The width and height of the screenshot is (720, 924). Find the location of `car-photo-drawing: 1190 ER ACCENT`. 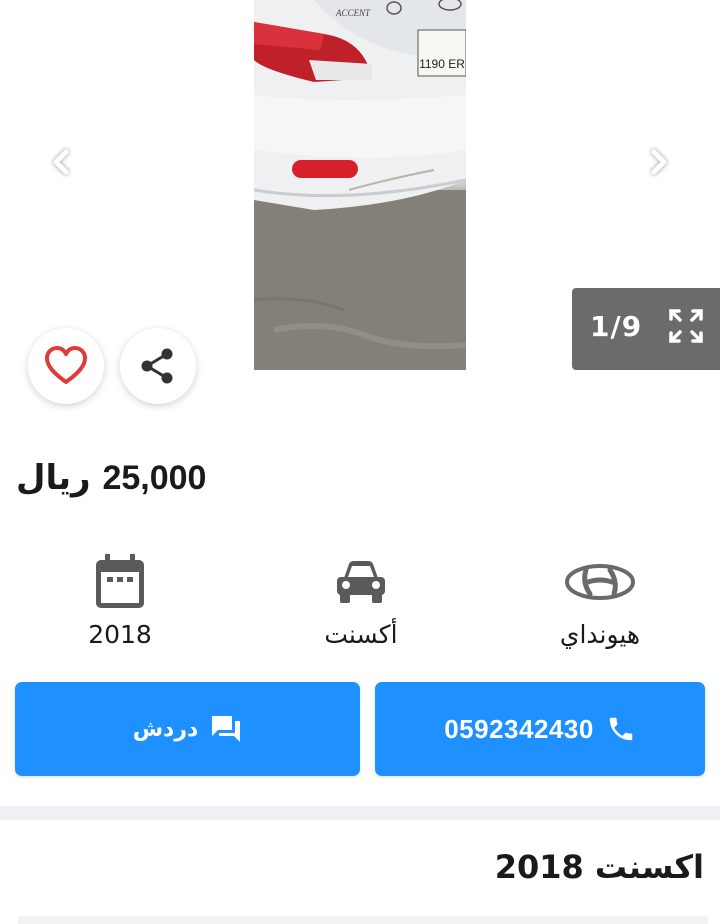

car-photo-drawing: 1190 ER ACCENT is located at coordinates (360, 185).